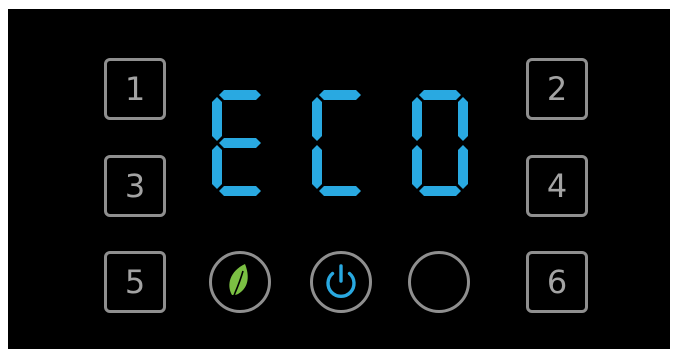 This screenshot has height=358, width=678. What do you see at coordinates (440, 95) in the screenshot?
I see `digit-3-segment-a` at bounding box center [440, 95].